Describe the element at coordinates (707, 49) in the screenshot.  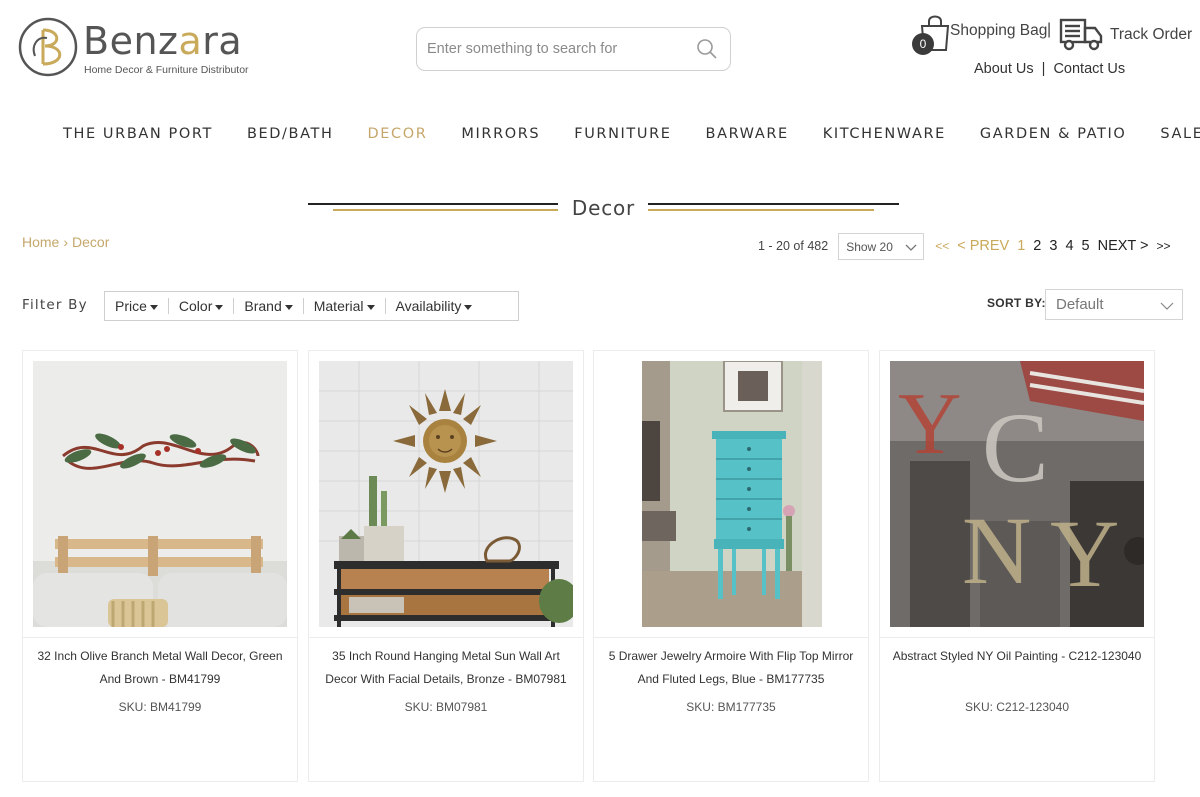
I see `search-icon` at that location.